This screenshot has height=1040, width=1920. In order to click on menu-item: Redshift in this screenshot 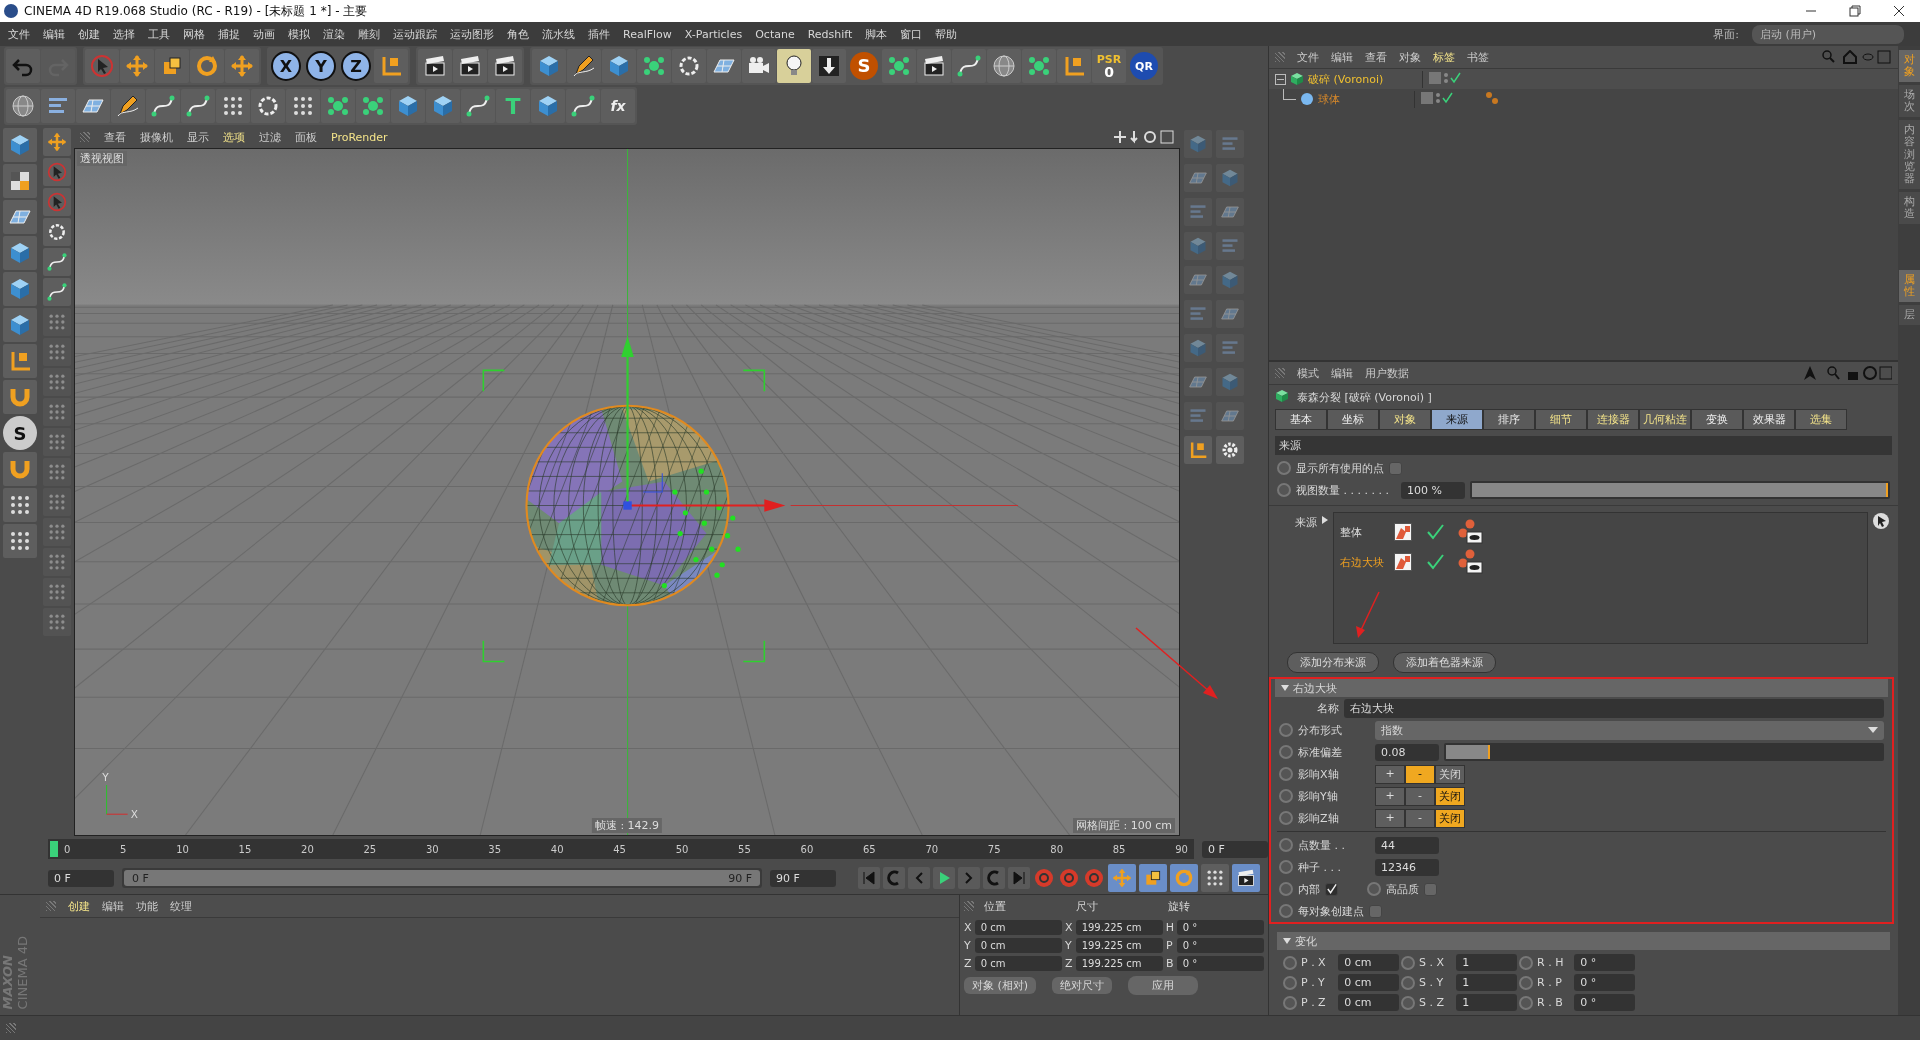, I will do `click(830, 34)`.